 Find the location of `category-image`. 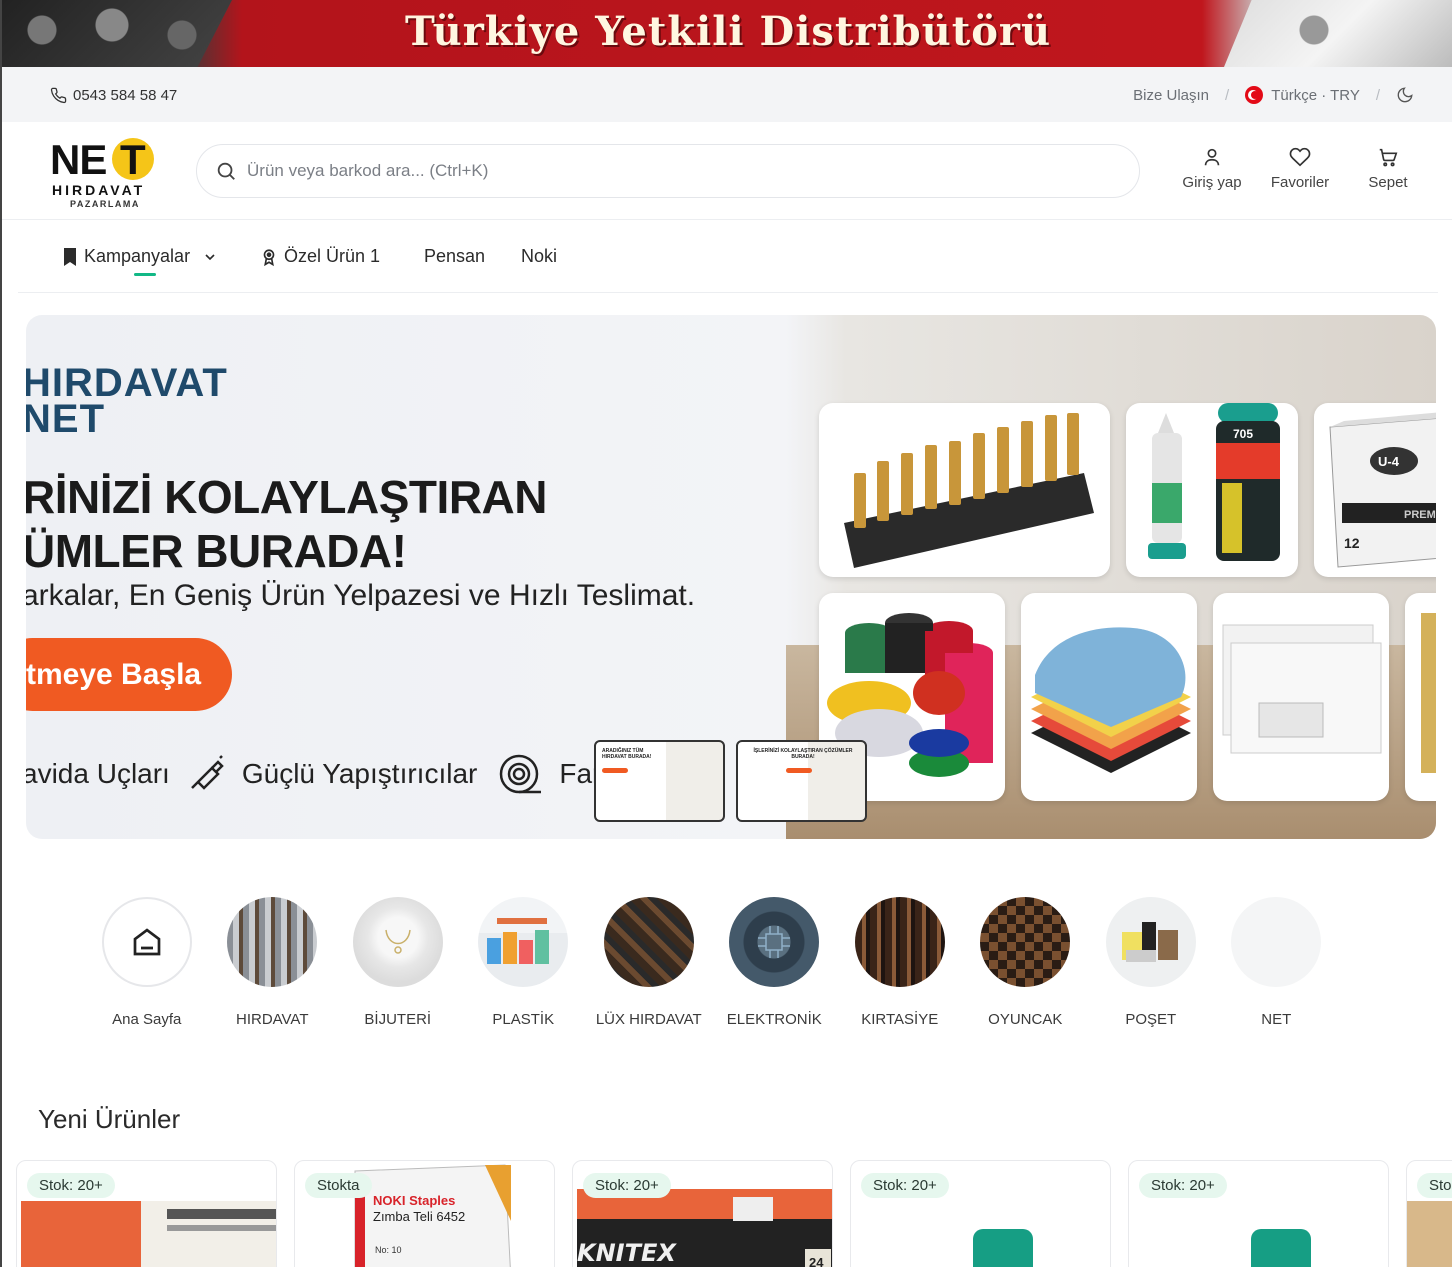

category-image is located at coordinates (146, 942).